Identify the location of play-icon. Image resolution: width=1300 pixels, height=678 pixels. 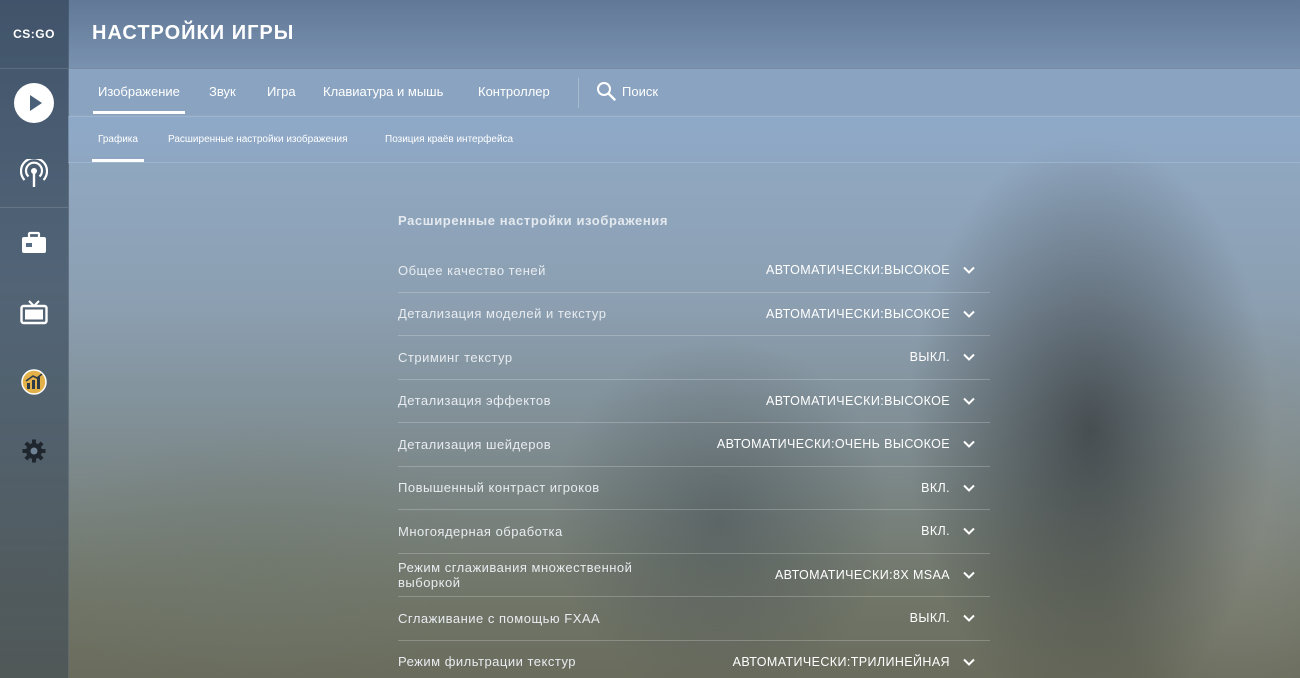
(34, 103).